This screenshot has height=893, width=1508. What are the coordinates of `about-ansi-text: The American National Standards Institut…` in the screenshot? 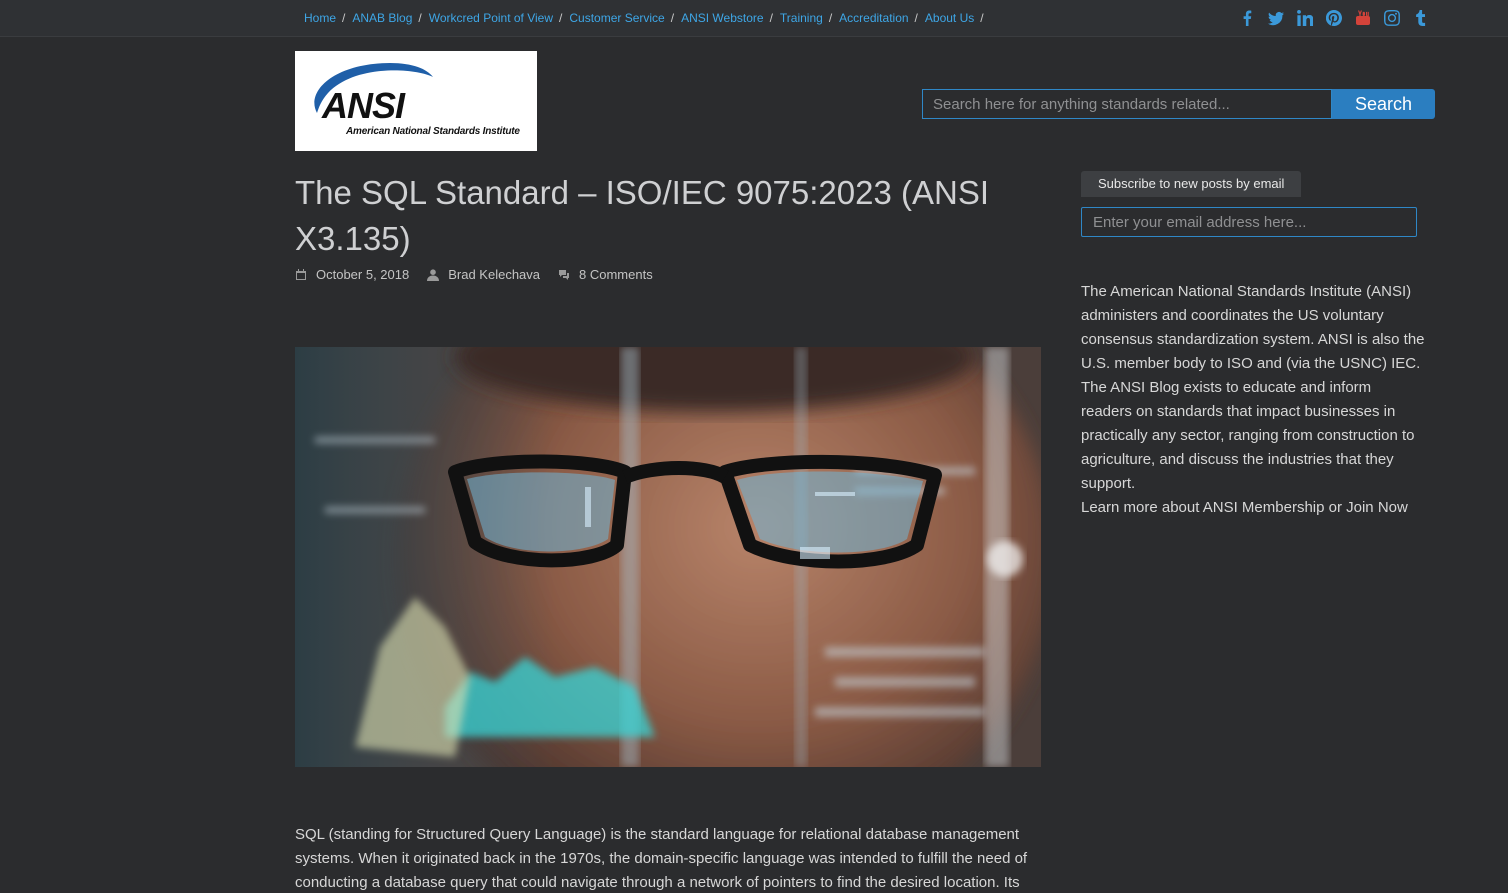 It's located at (1253, 387).